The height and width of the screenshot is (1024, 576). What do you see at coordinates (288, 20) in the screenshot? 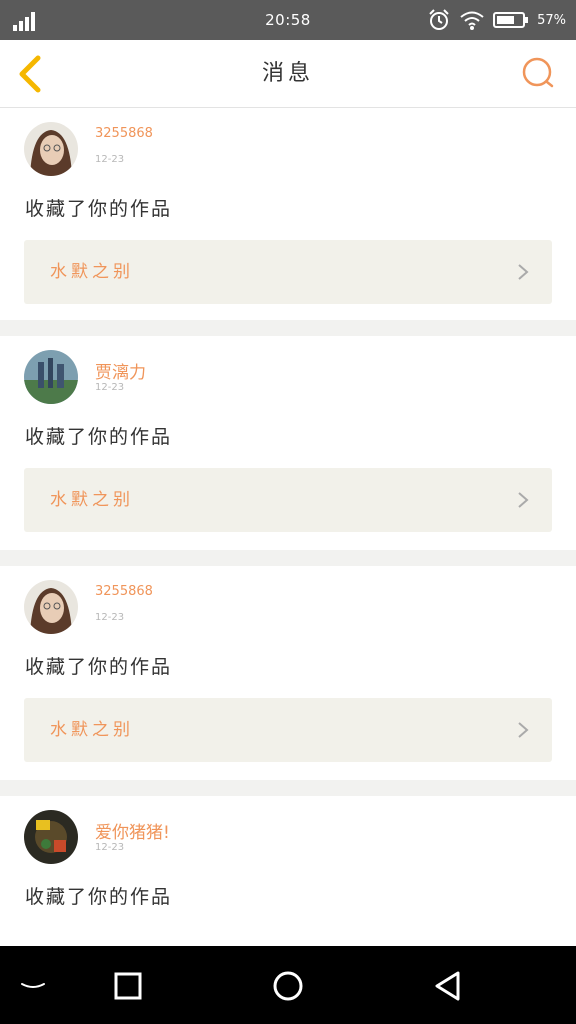
I see `status-bar: 20:58 57%` at bounding box center [288, 20].